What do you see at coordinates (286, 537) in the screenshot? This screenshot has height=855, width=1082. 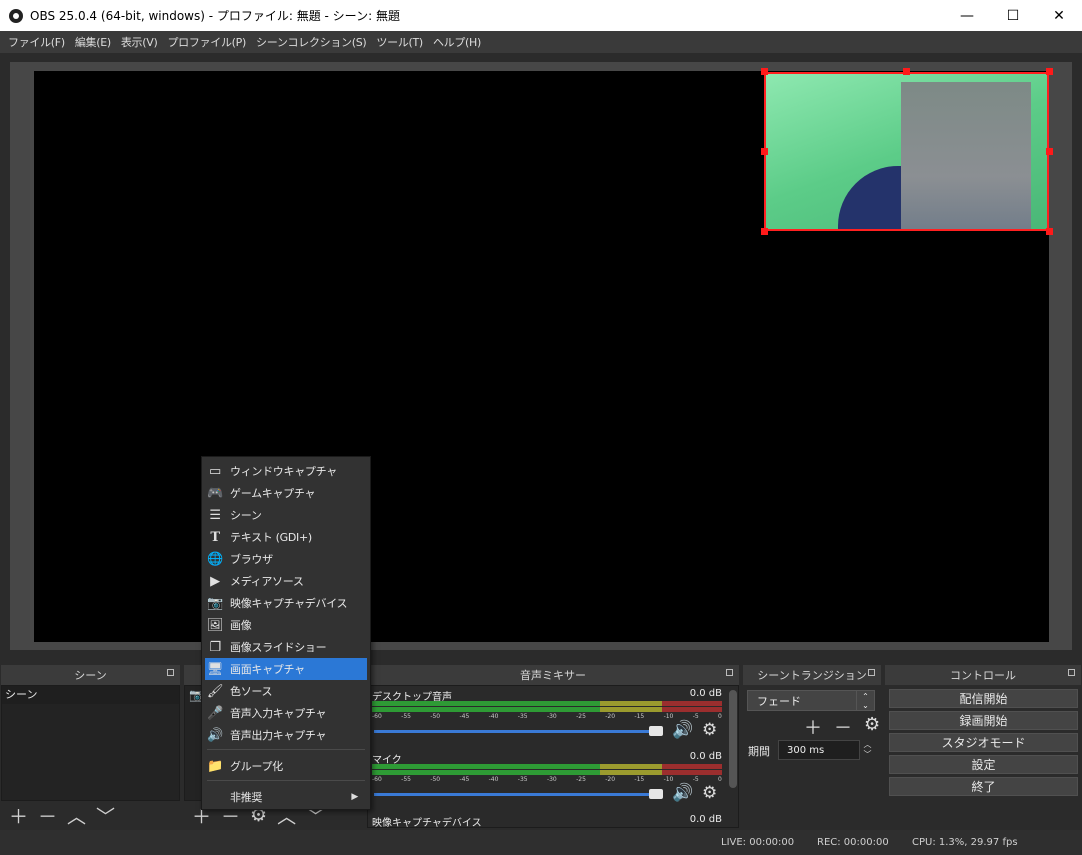 I see `menu-item-text-gdi: T テキスト (GDI+)` at bounding box center [286, 537].